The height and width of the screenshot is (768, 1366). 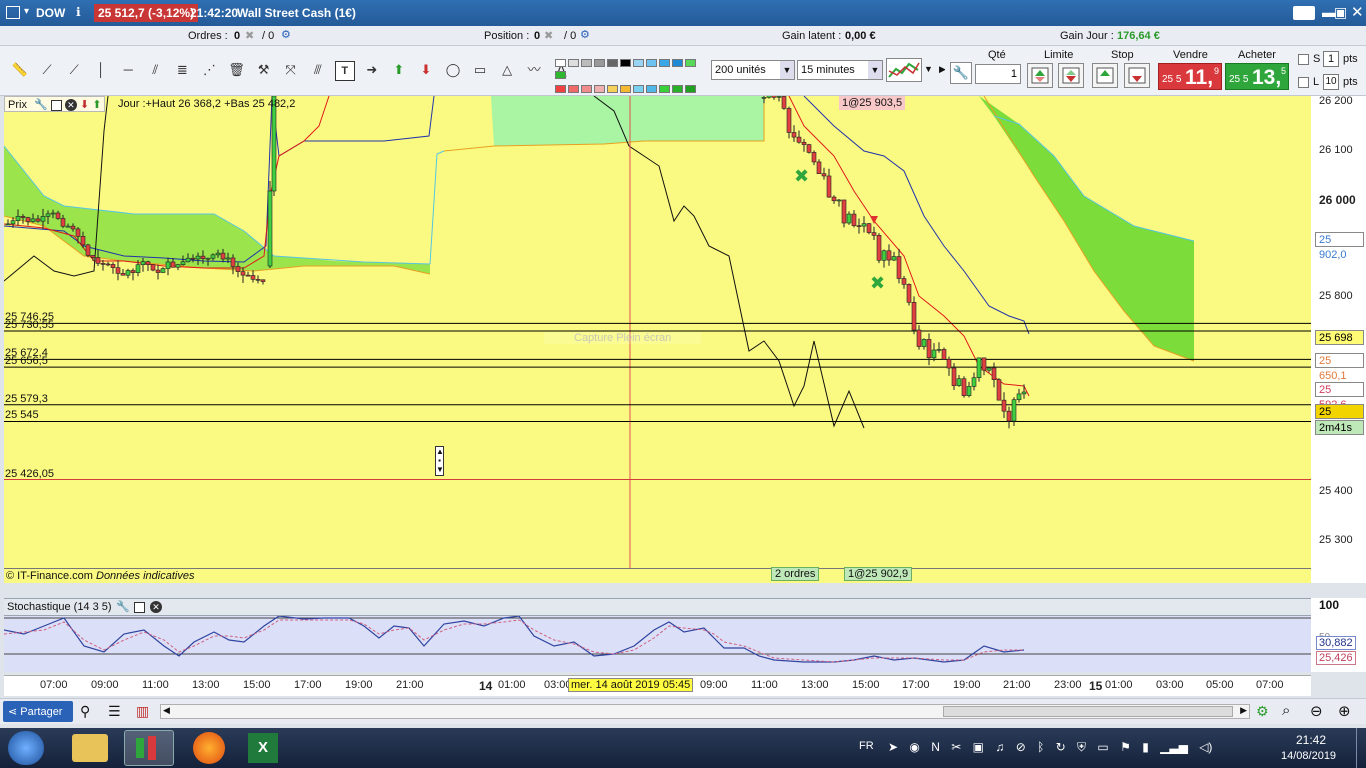 What do you see at coordinates (1304, 13) in the screenshot?
I see `keyboard-icon` at bounding box center [1304, 13].